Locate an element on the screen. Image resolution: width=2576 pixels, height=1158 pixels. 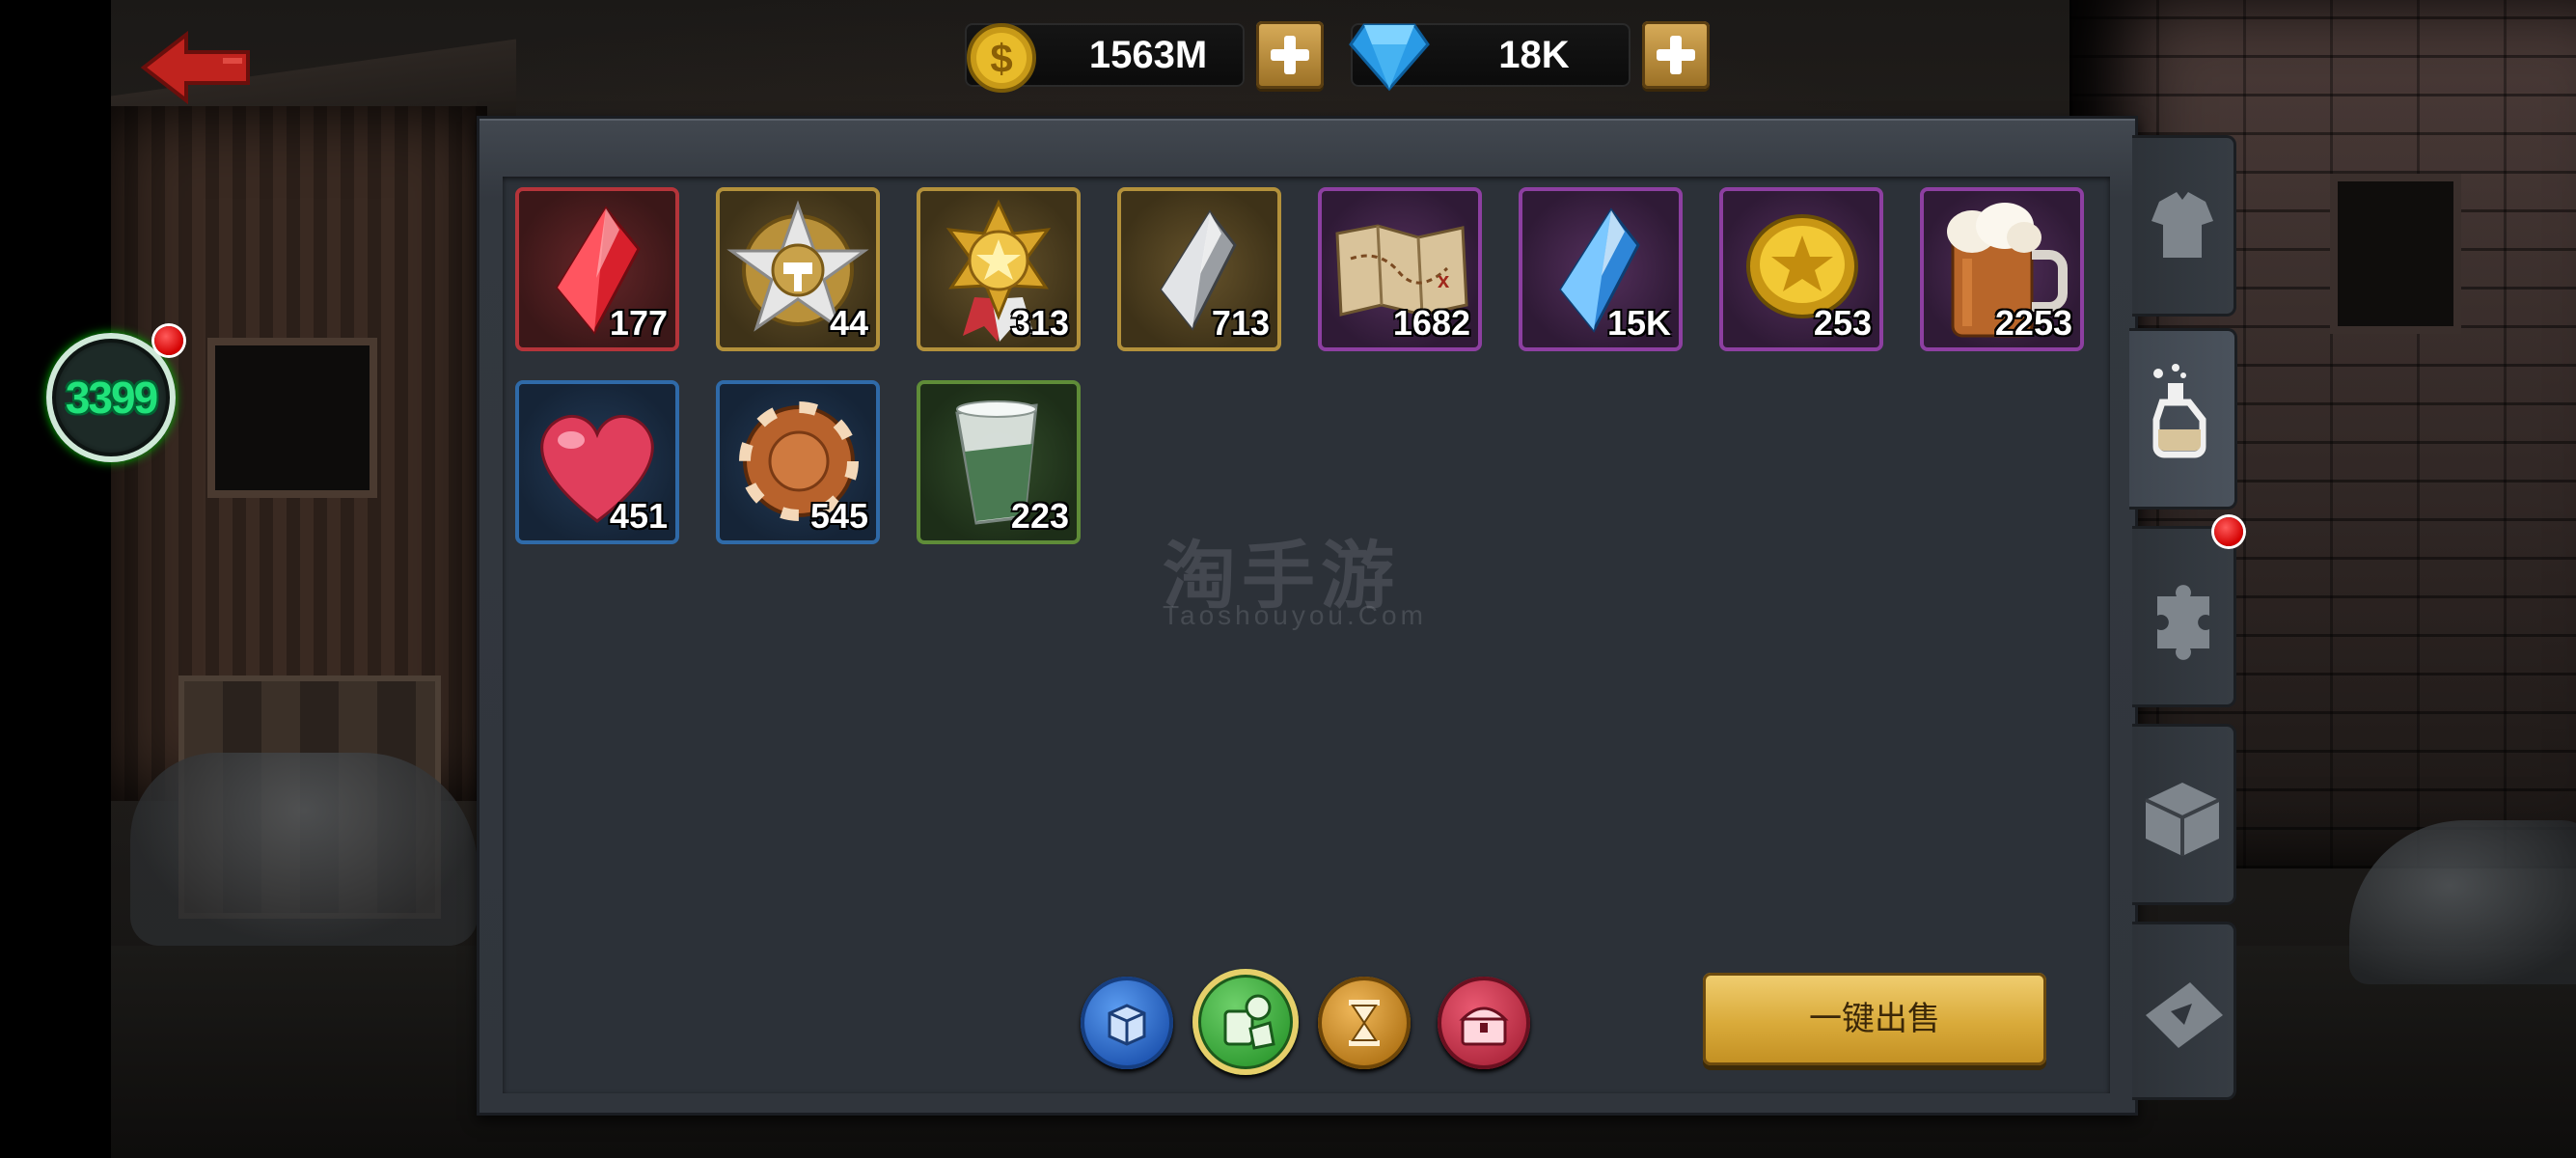
package-icon is located at coordinates (1127, 1025).